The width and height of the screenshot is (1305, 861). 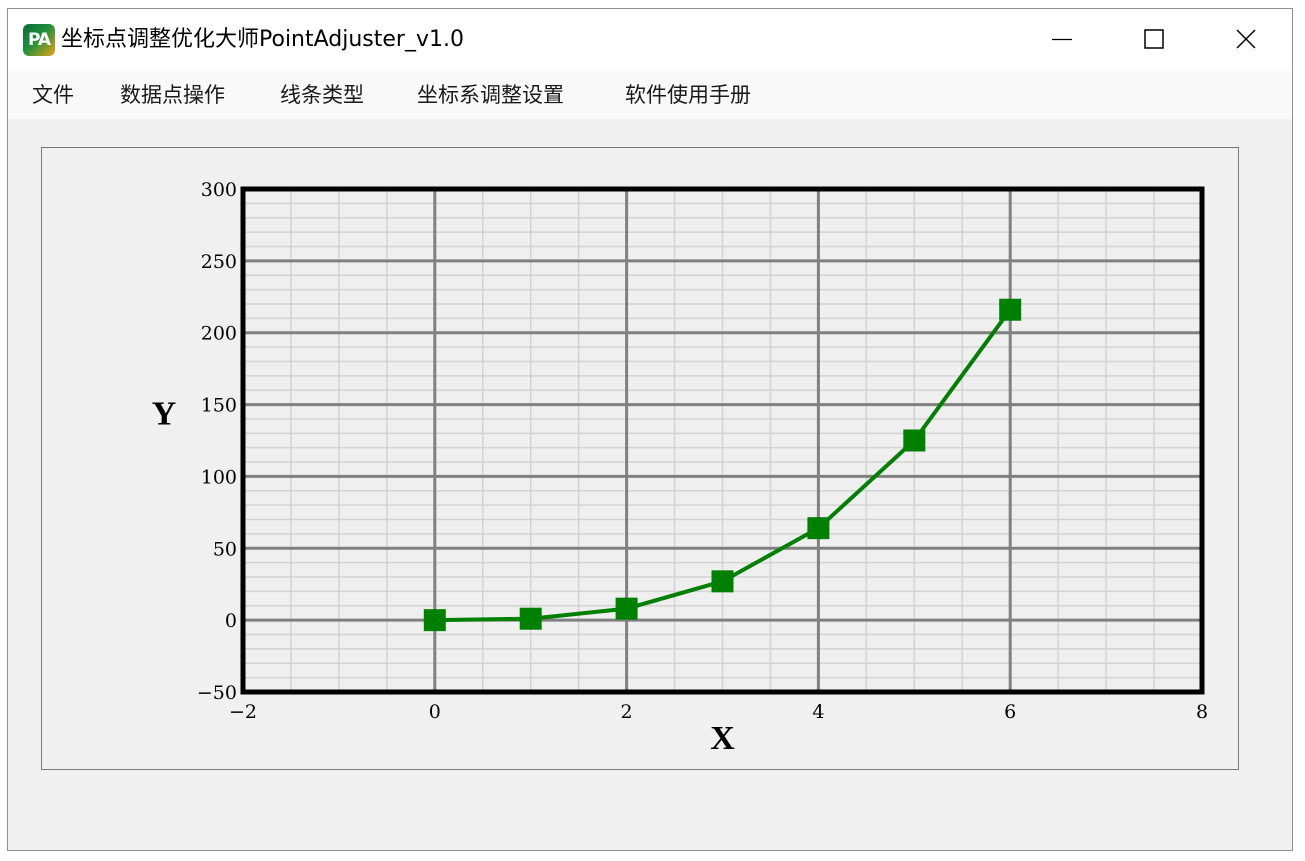 What do you see at coordinates (818, 712) in the screenshot?
I see `x-tick-label: 4` at bounding box center [818, 712].